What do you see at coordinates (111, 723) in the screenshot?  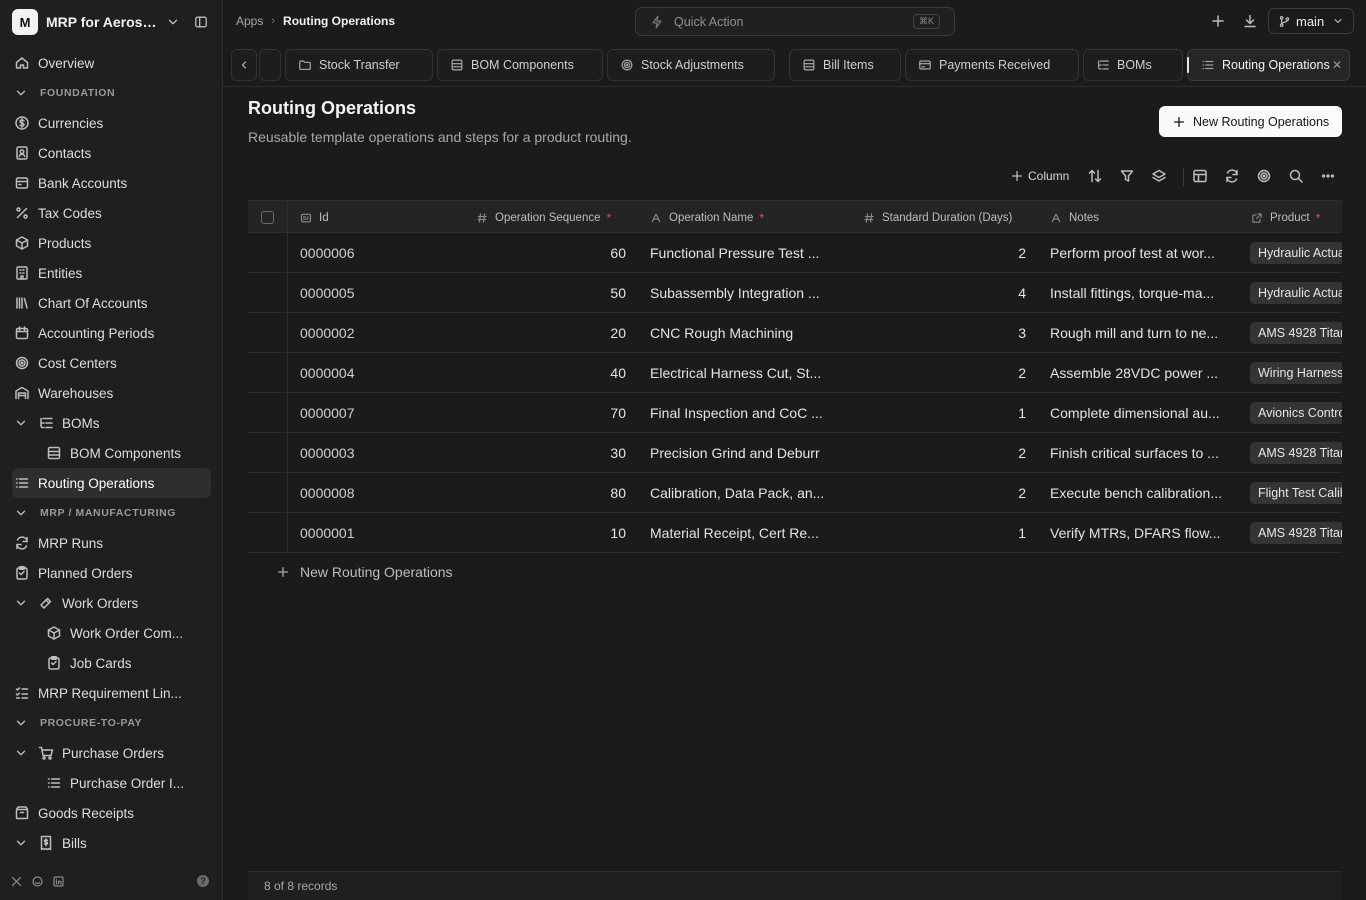 I see `sidebar-section-procure-to-pay: PROCURE-TO-PAY` at bounding box center [111, 723].